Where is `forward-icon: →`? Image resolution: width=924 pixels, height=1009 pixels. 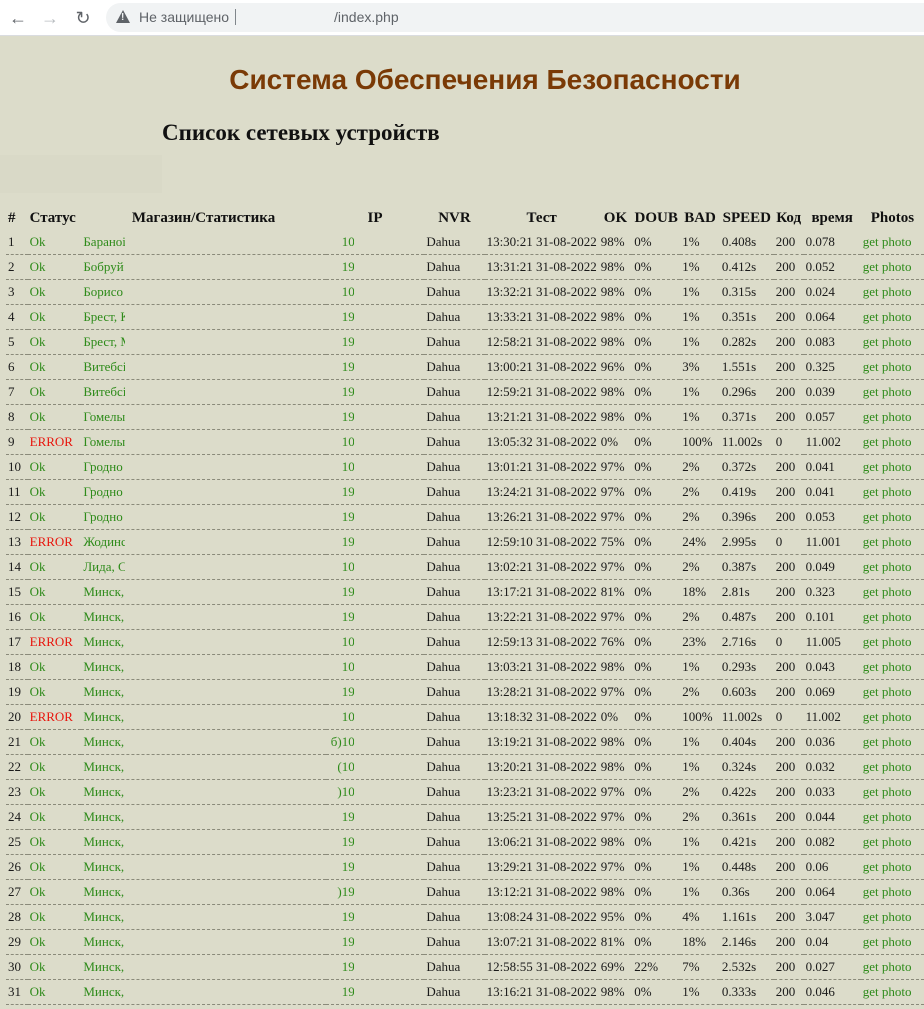
forward-icon: → is located at coordinates (50, 18).